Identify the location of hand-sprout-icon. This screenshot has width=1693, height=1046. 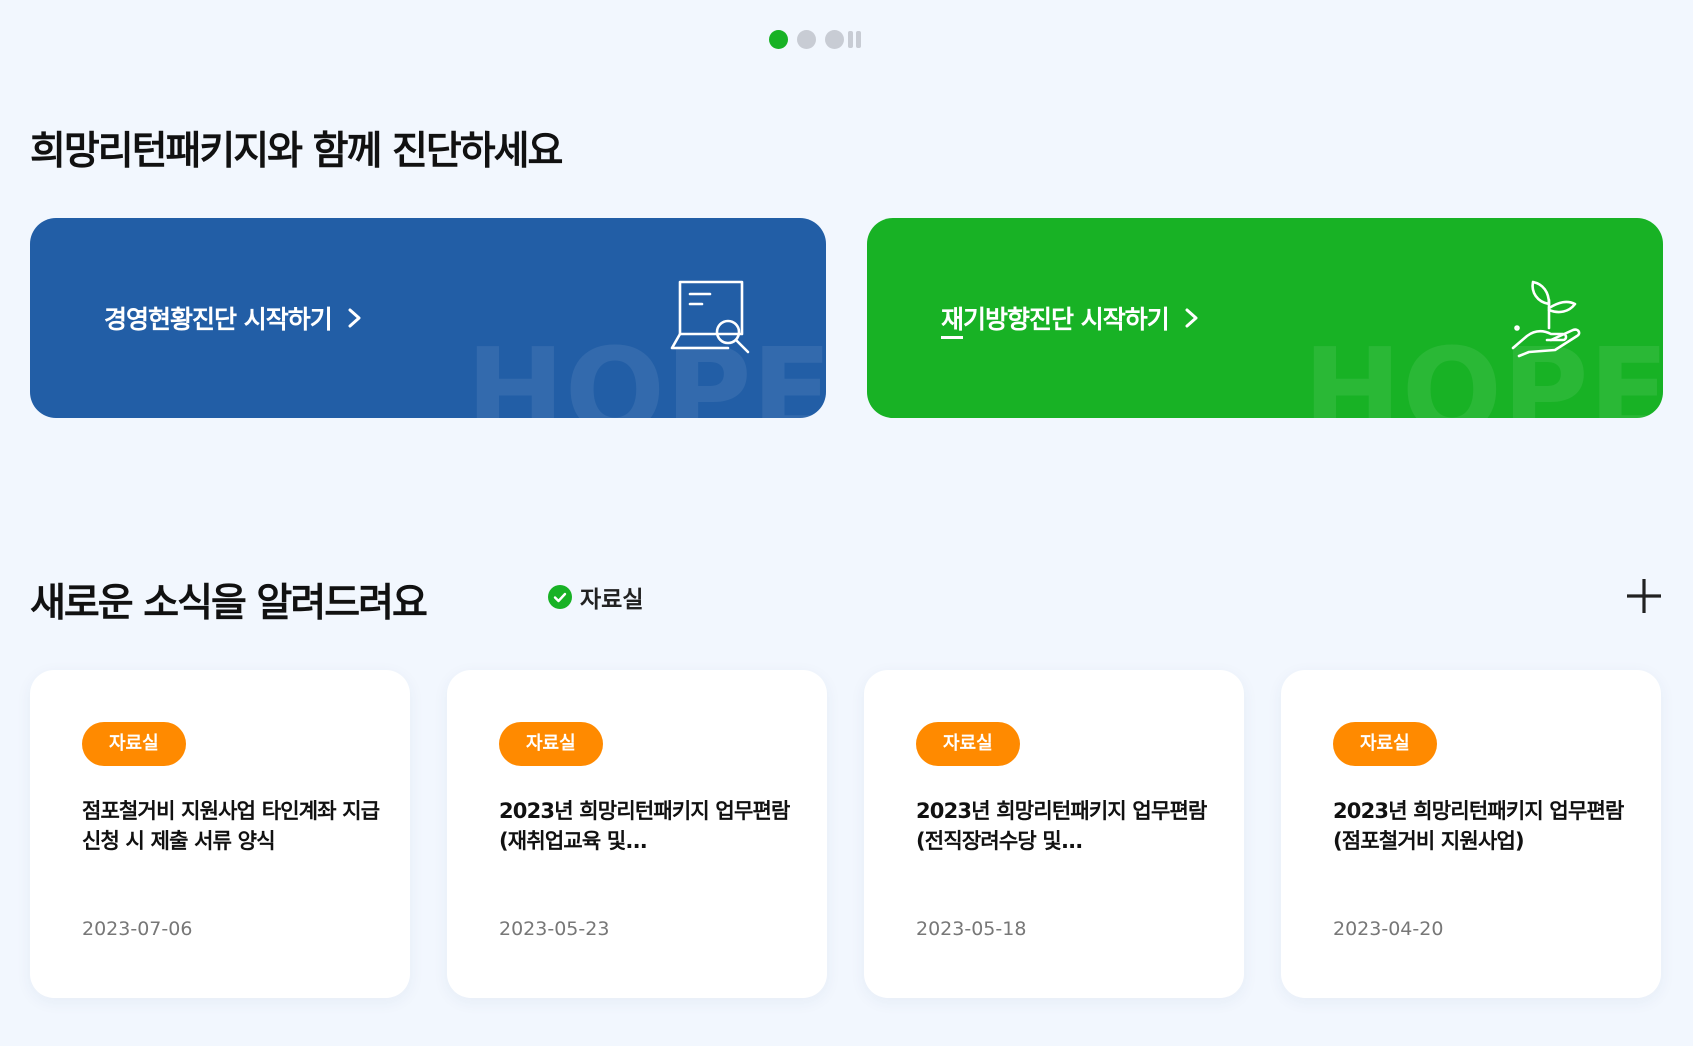
(1546, 319).